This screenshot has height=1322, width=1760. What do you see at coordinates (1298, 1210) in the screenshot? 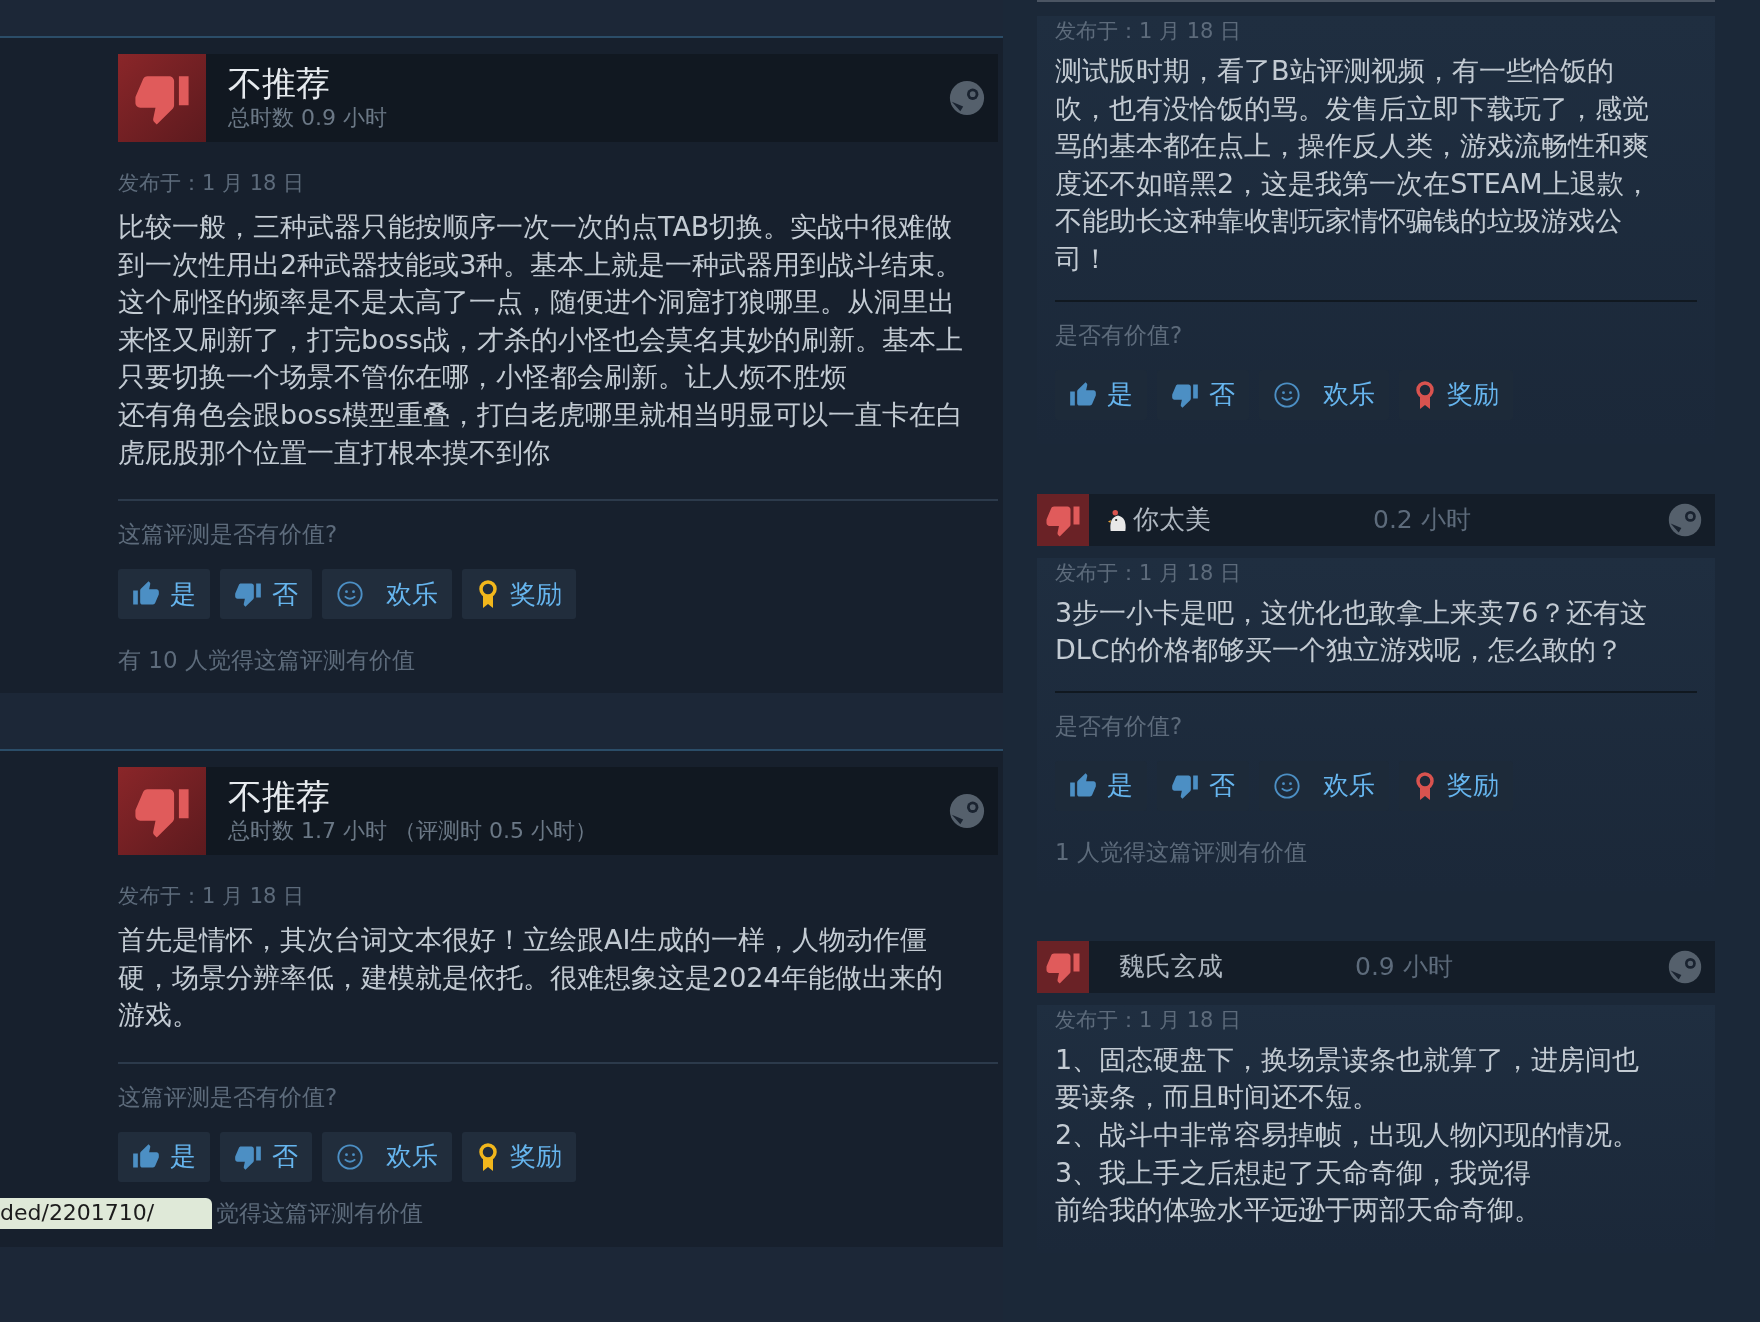
I see `review-text: 前给我的体验水平远逊于两部天命奇御。` at bounding box center [1298, 1210].